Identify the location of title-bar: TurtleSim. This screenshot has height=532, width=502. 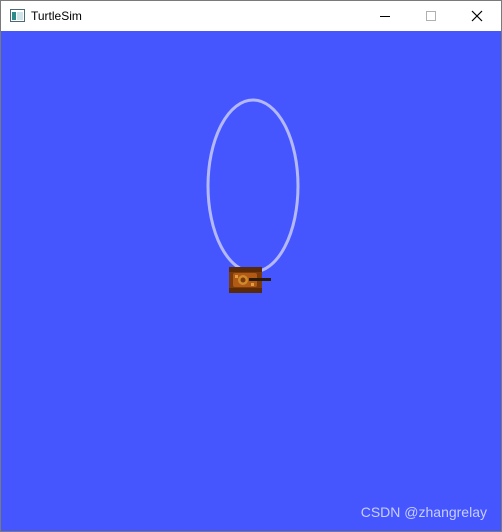
(251, 16).